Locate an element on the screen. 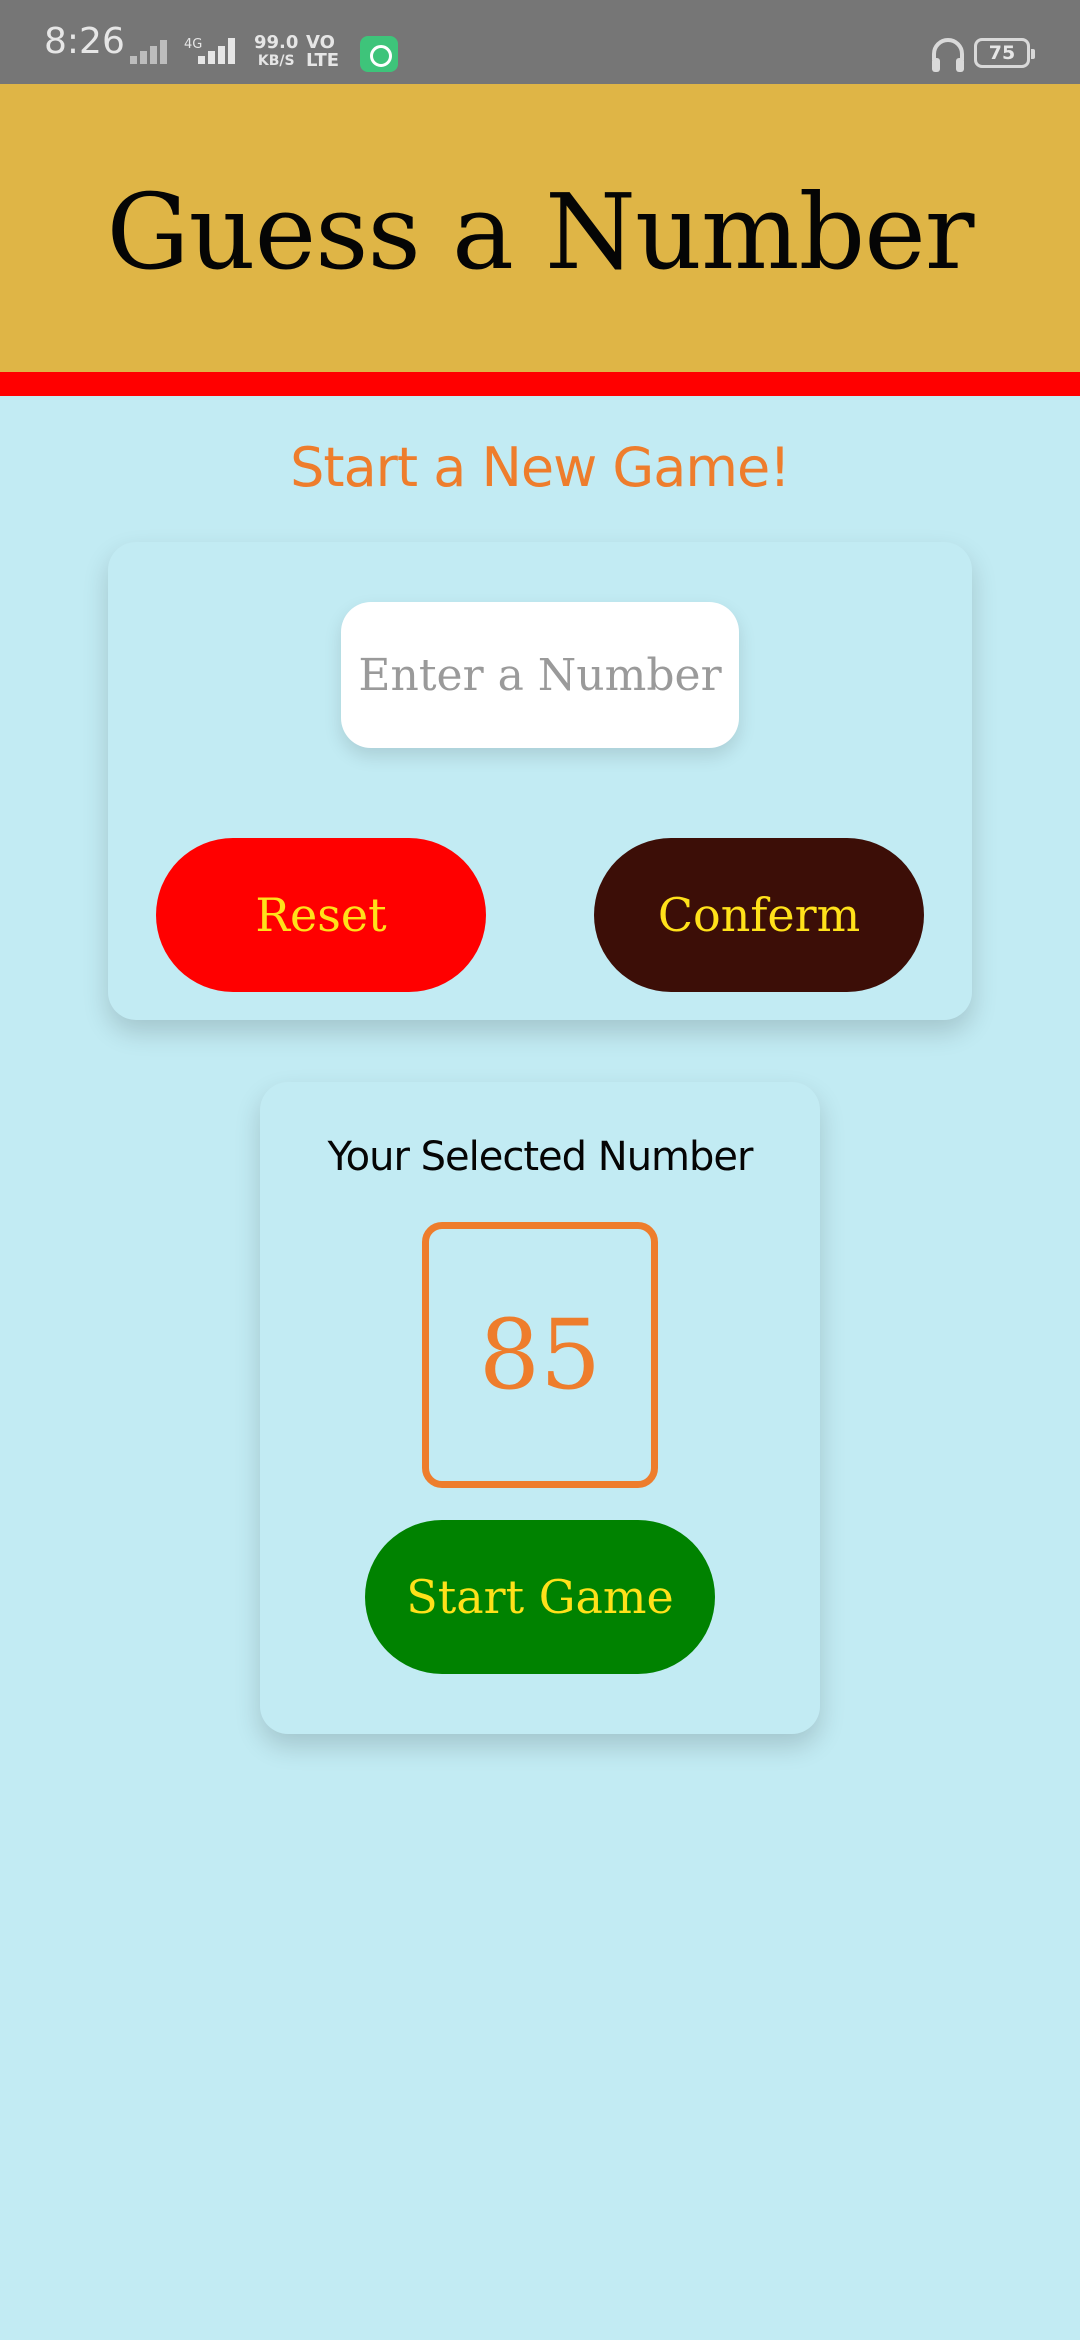  network-type-label: 4G is located at coordinates (193, 44).